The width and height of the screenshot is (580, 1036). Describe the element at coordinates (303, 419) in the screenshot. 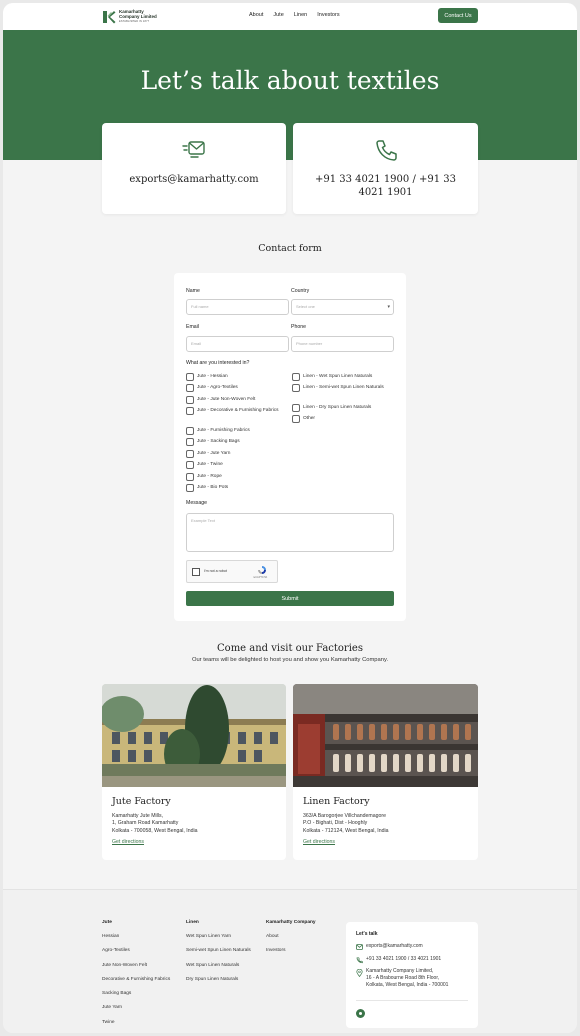

I see `checkbox-other: Other` at that location.